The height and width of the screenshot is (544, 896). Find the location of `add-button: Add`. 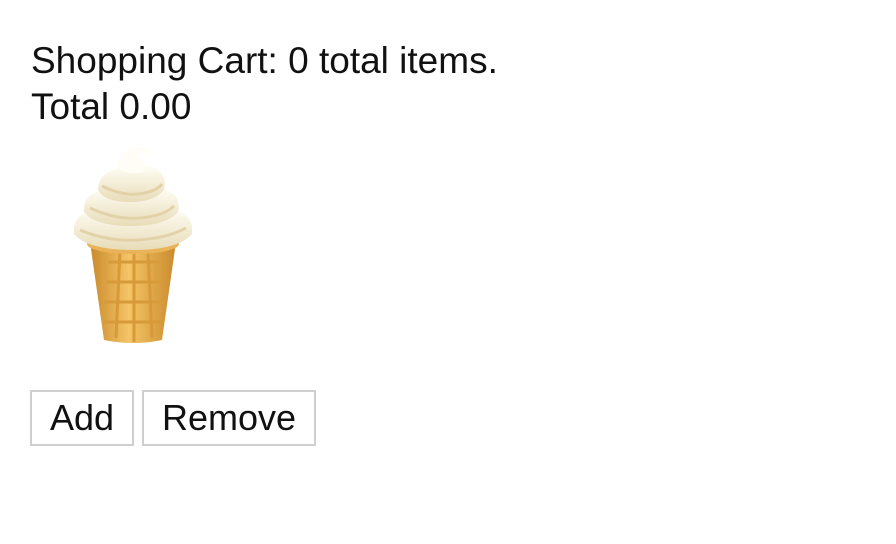

add-button: Add is located at coordinates (82, 418).